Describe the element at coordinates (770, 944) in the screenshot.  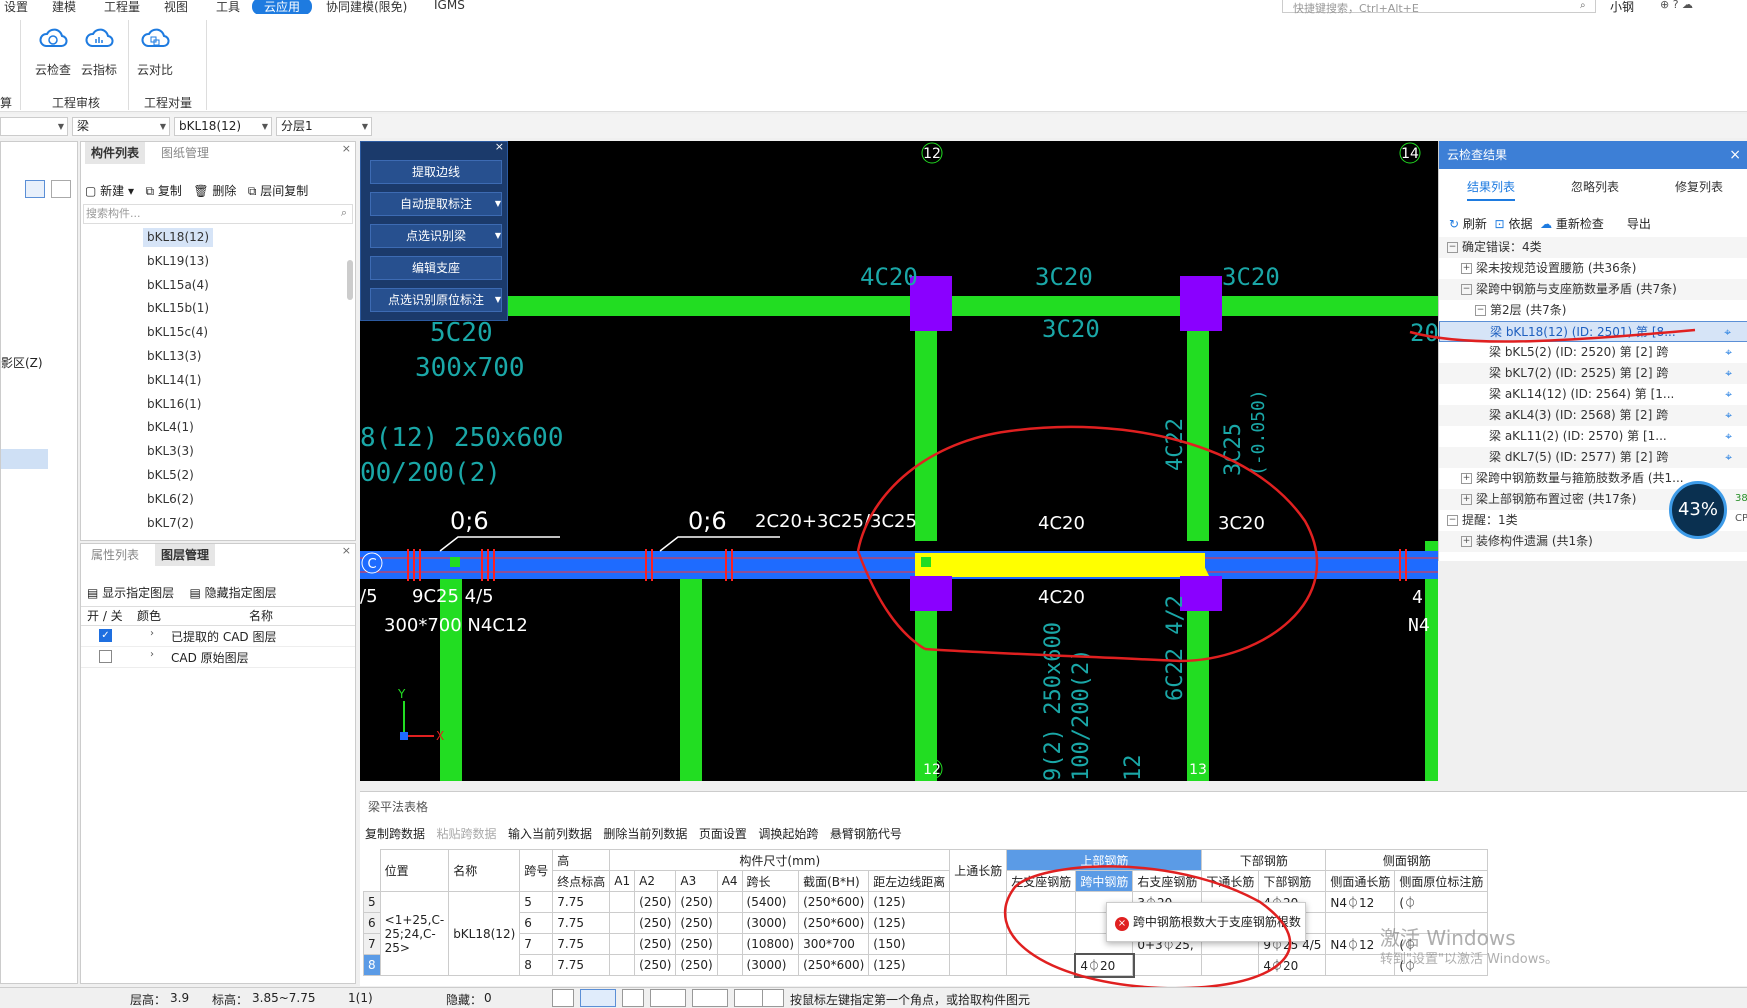
I see `table-cell: (10800)` at that location.